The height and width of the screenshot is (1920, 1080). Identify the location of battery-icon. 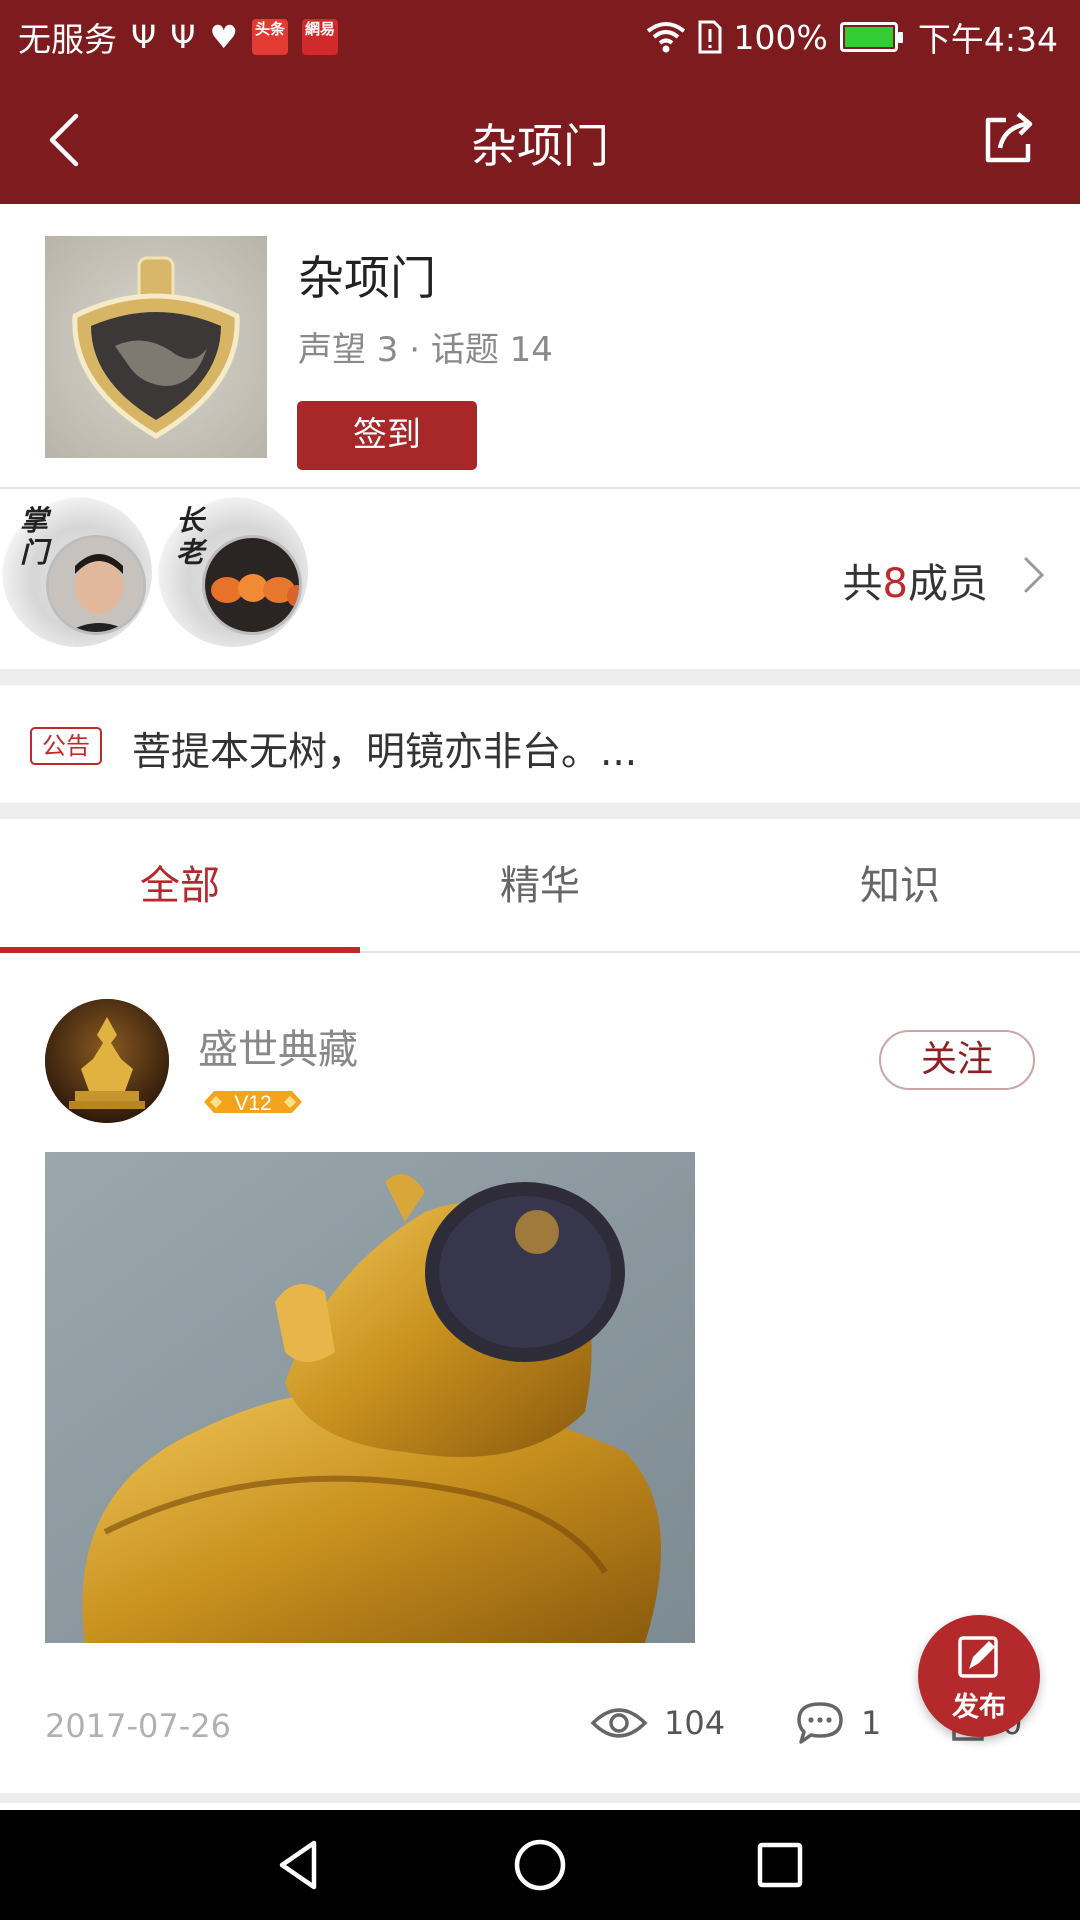
(871, 37).